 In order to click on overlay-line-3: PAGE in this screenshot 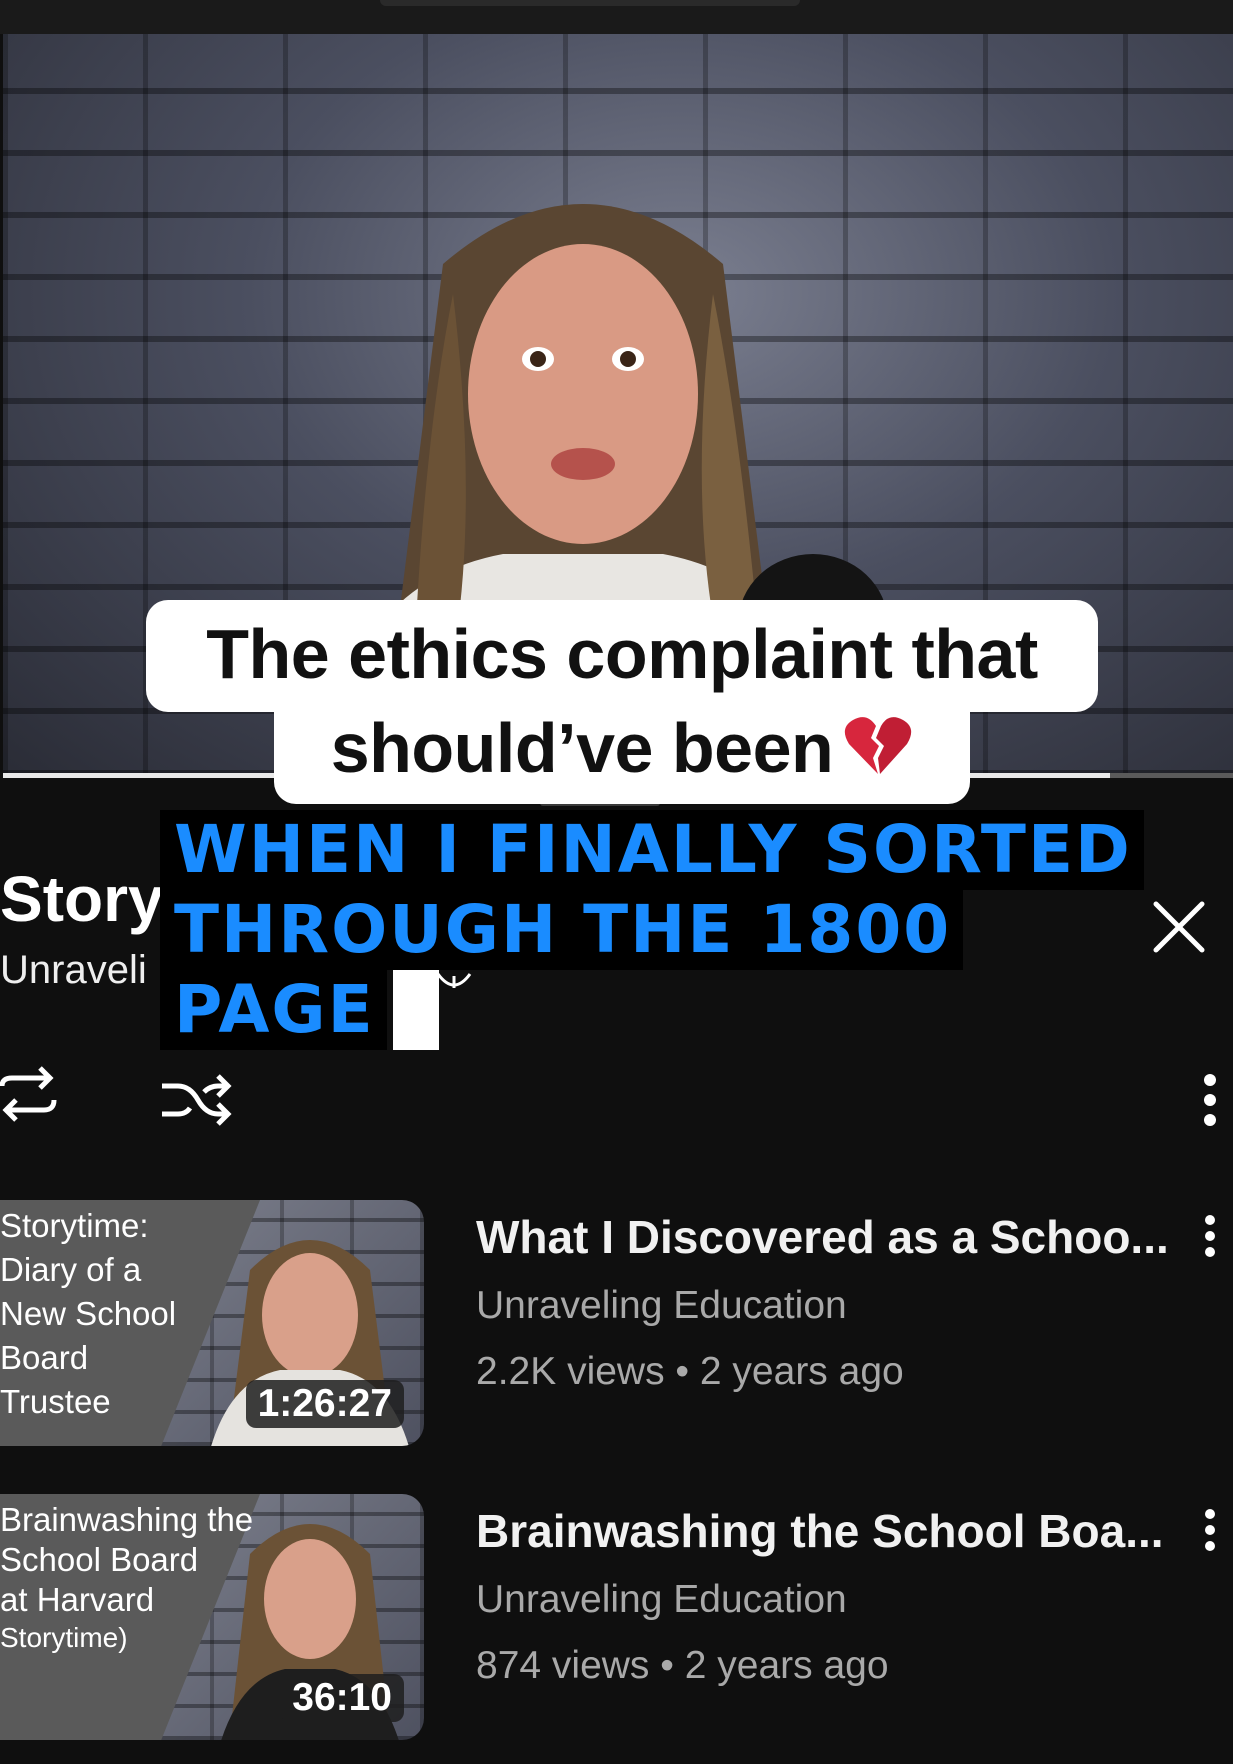, I will do `click(273, 1010)`.